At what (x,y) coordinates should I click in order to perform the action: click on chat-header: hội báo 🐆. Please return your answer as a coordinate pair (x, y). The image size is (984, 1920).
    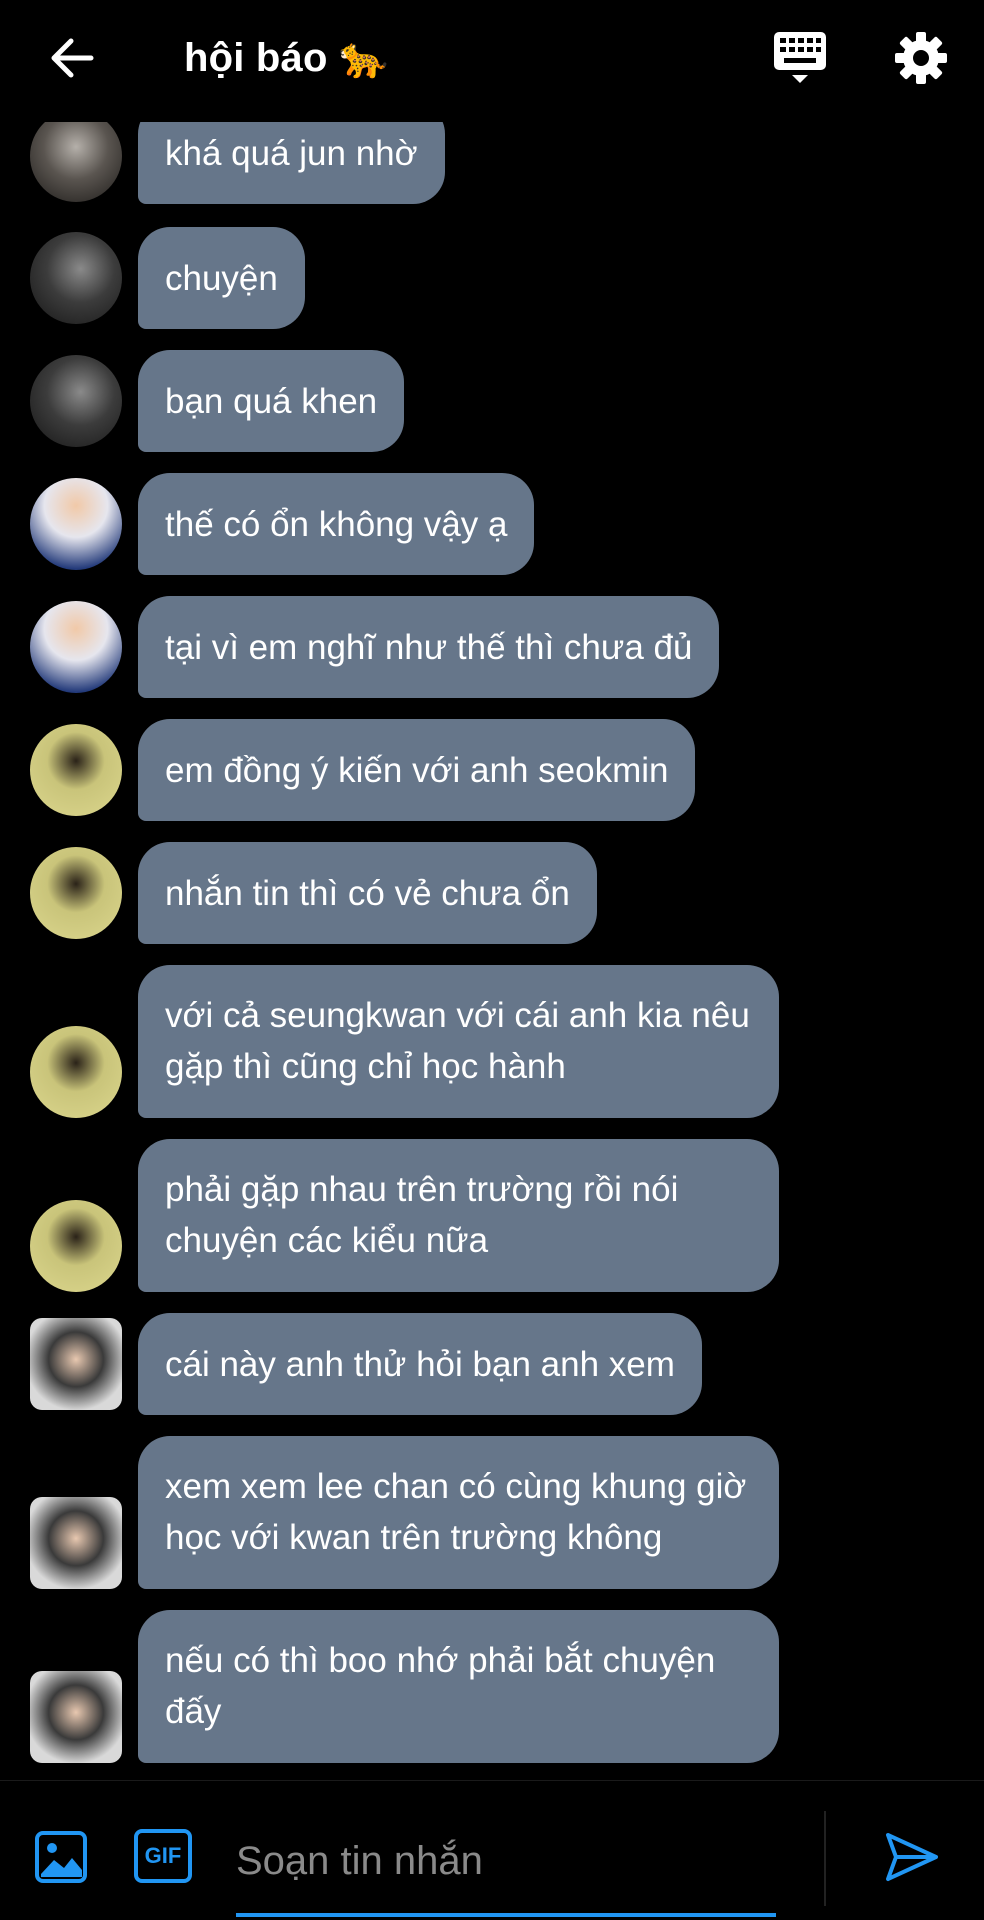
    Looking at the image, I should click on (492, 61).